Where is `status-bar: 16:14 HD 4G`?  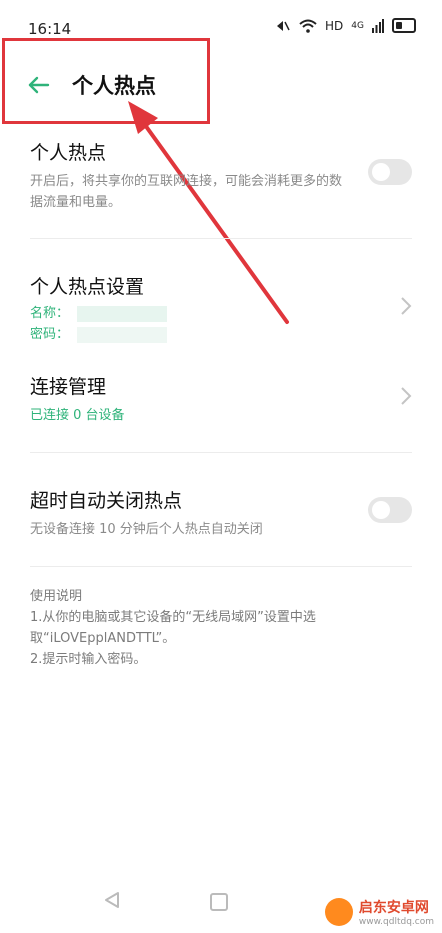
status-bar: 16:14 HD 4G is located at coordinates (221, 26).